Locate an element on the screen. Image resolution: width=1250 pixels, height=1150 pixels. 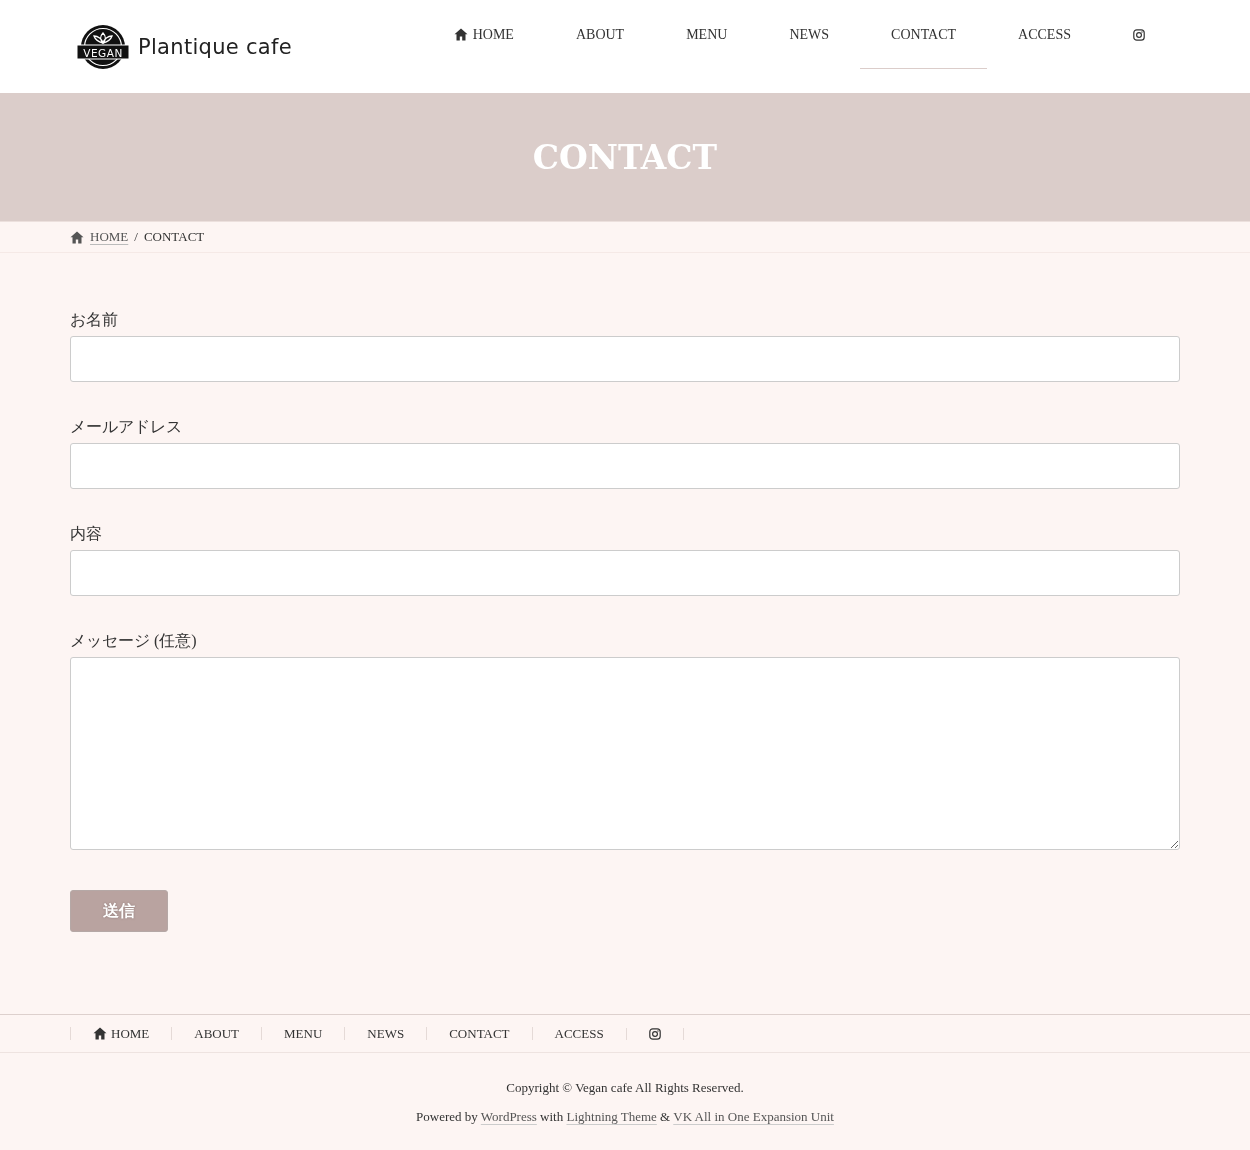
footer-nav-link: ACCESS is located at coordinates (578, 1033).